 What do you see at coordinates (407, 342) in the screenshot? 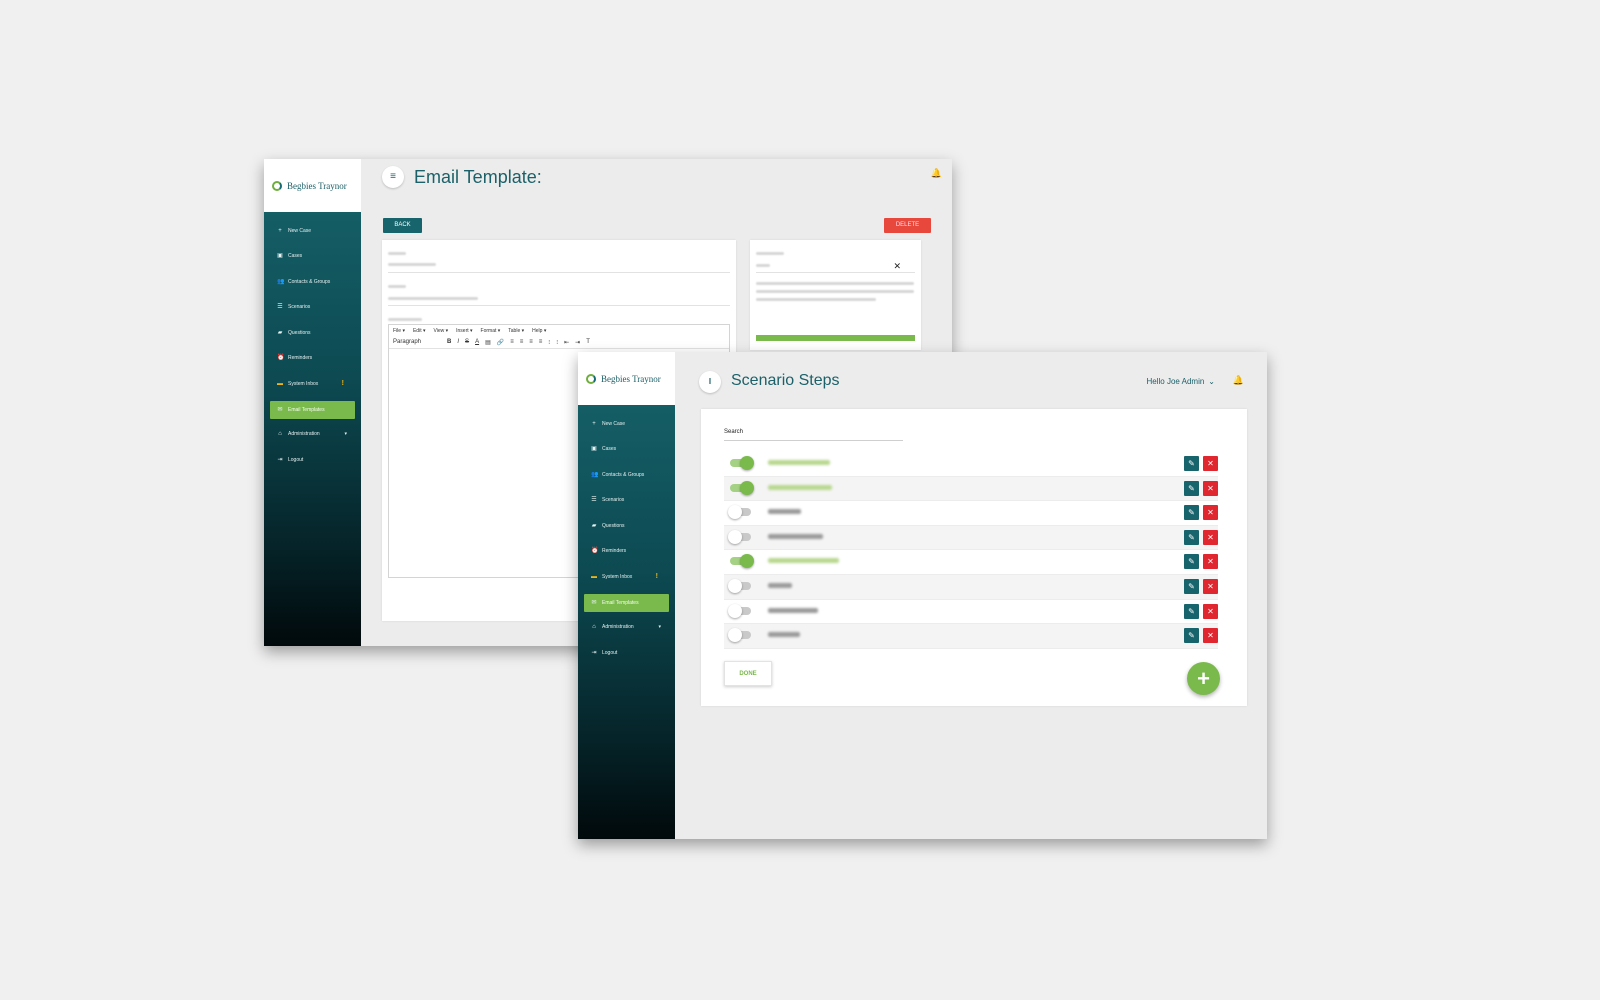
I see `paragraph-format-select: Paragraph` at bounding box center [407, 342].